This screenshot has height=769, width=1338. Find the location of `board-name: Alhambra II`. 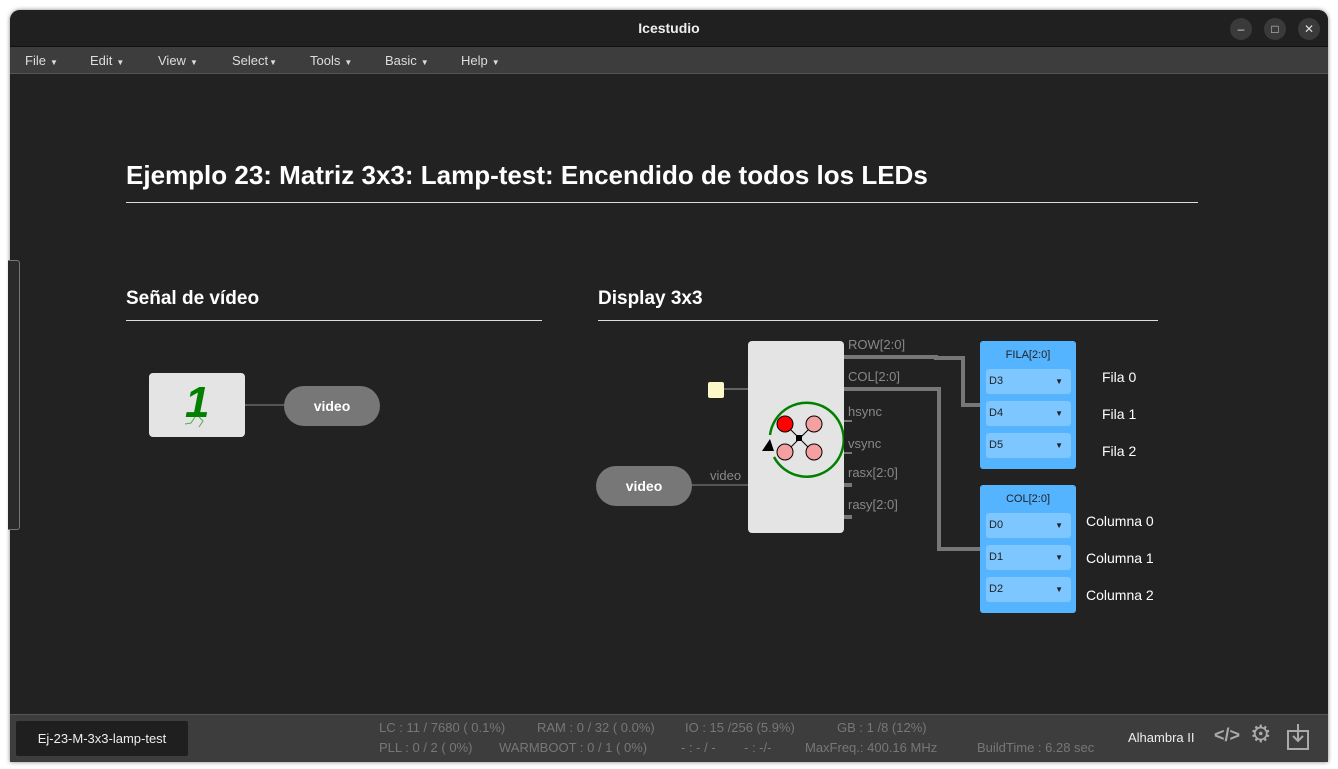

board-name: Alhambra II is located at coordinates (1161, 737).